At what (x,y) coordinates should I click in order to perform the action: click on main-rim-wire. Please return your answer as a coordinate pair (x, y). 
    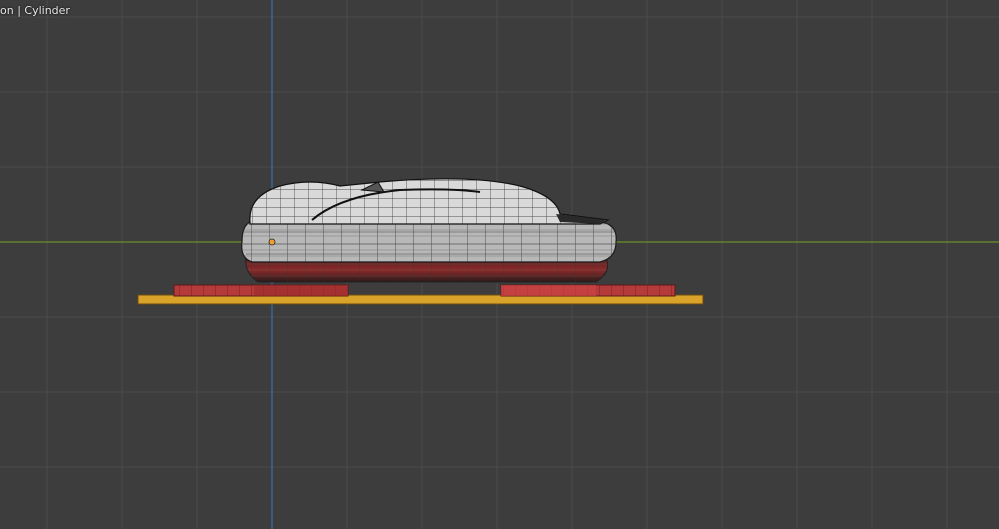
    Looking at the image, I should click on (429, 242).